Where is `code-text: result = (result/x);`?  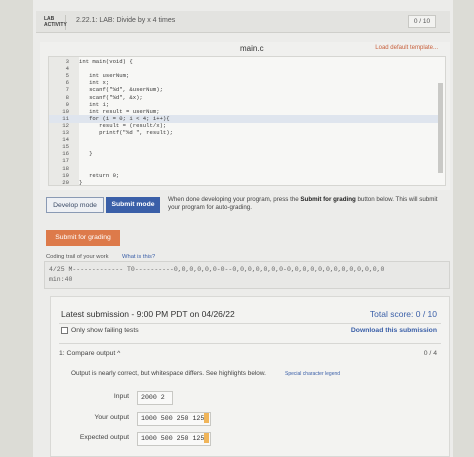 code-text: result = (result/x); is located at coordinates (123, 125).